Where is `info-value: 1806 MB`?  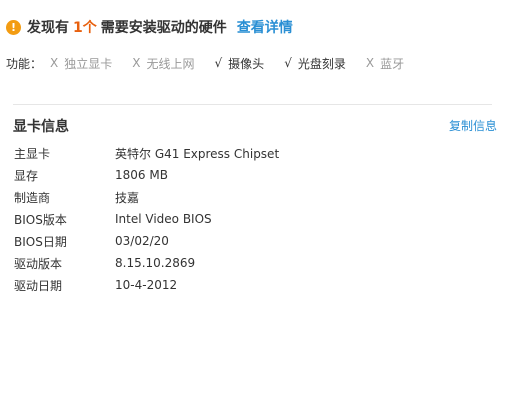 info-value: 1806 MB is located at coordinates (141, 175).